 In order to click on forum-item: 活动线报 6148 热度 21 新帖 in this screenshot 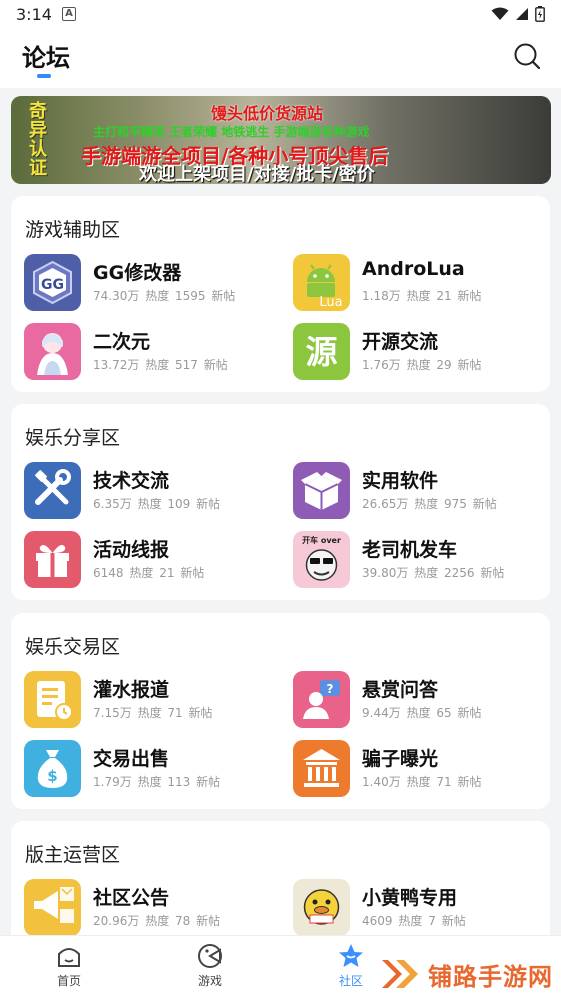, I will do `click(154, 560)`.